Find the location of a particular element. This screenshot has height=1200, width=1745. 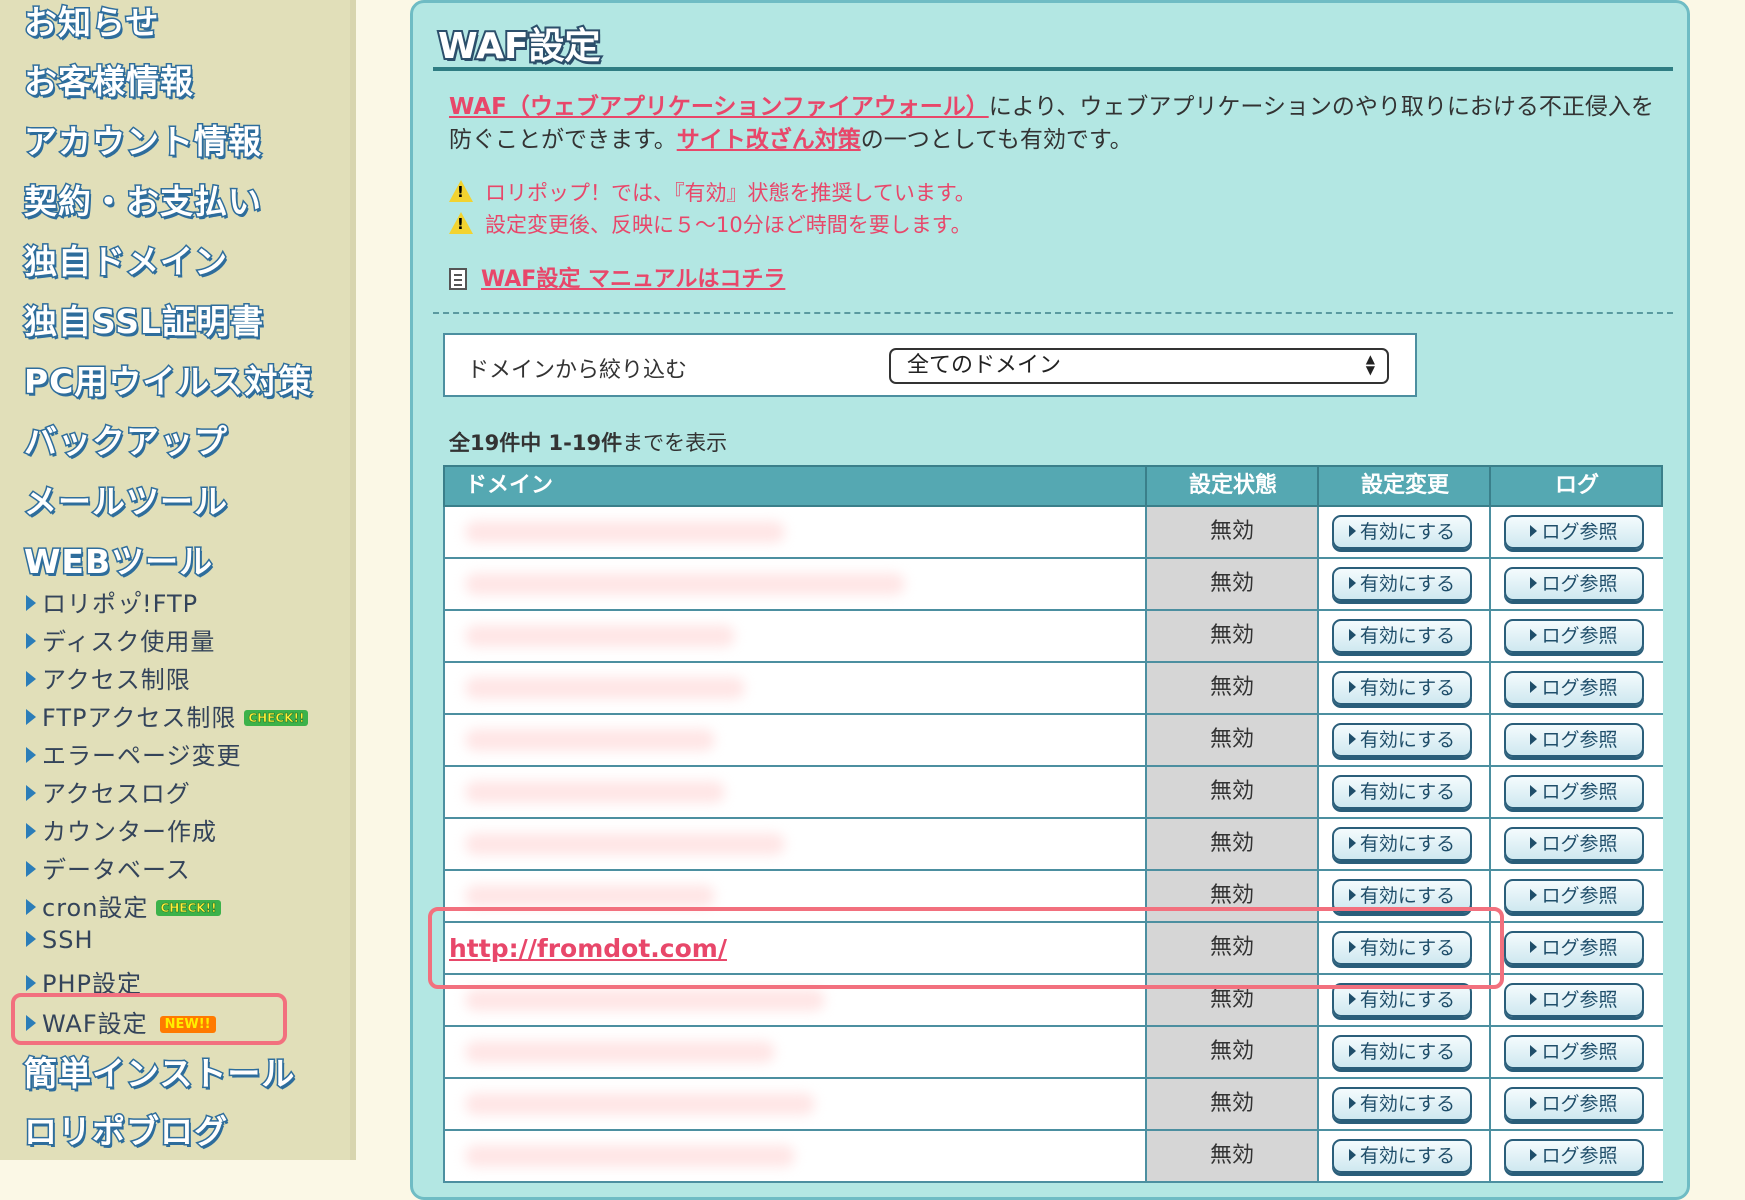

domain-select: 全てのドメイン ▲ ▼ is located at coordinates (1139, 366).